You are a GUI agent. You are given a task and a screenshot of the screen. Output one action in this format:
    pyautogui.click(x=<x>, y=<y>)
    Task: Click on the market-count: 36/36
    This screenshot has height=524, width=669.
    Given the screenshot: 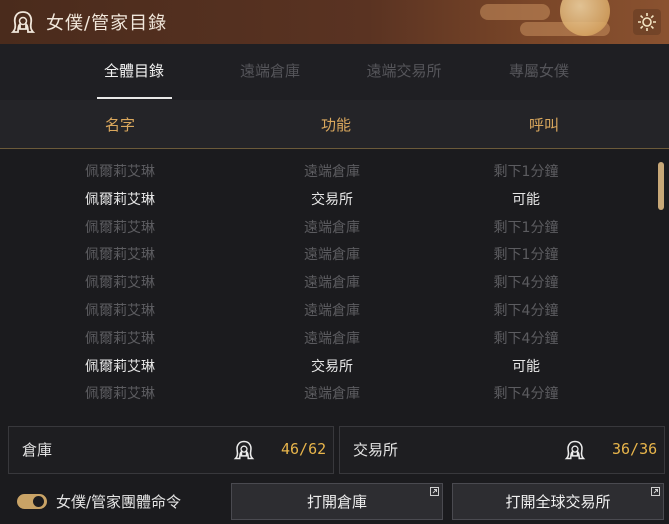 What is the action you would take?
    pyautogui.click(x=635, y=449)
    